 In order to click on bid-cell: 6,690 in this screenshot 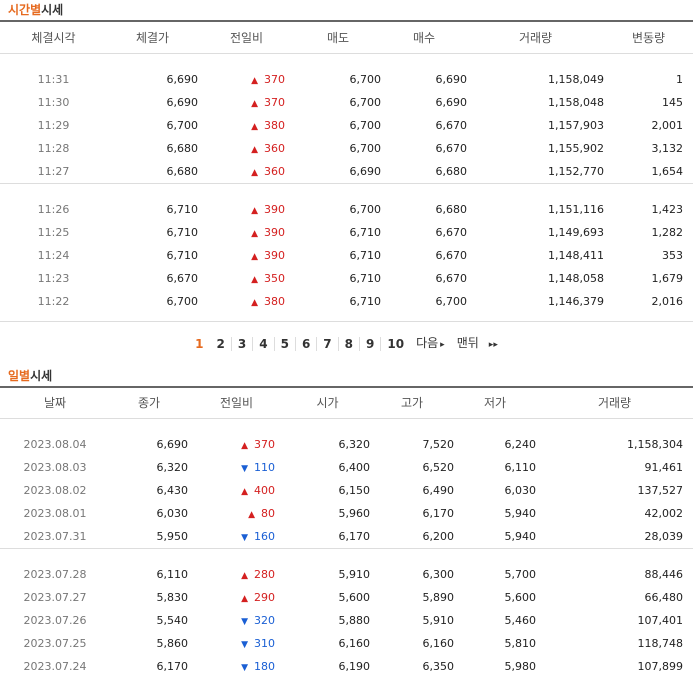, I will do `click(424, 102)`.